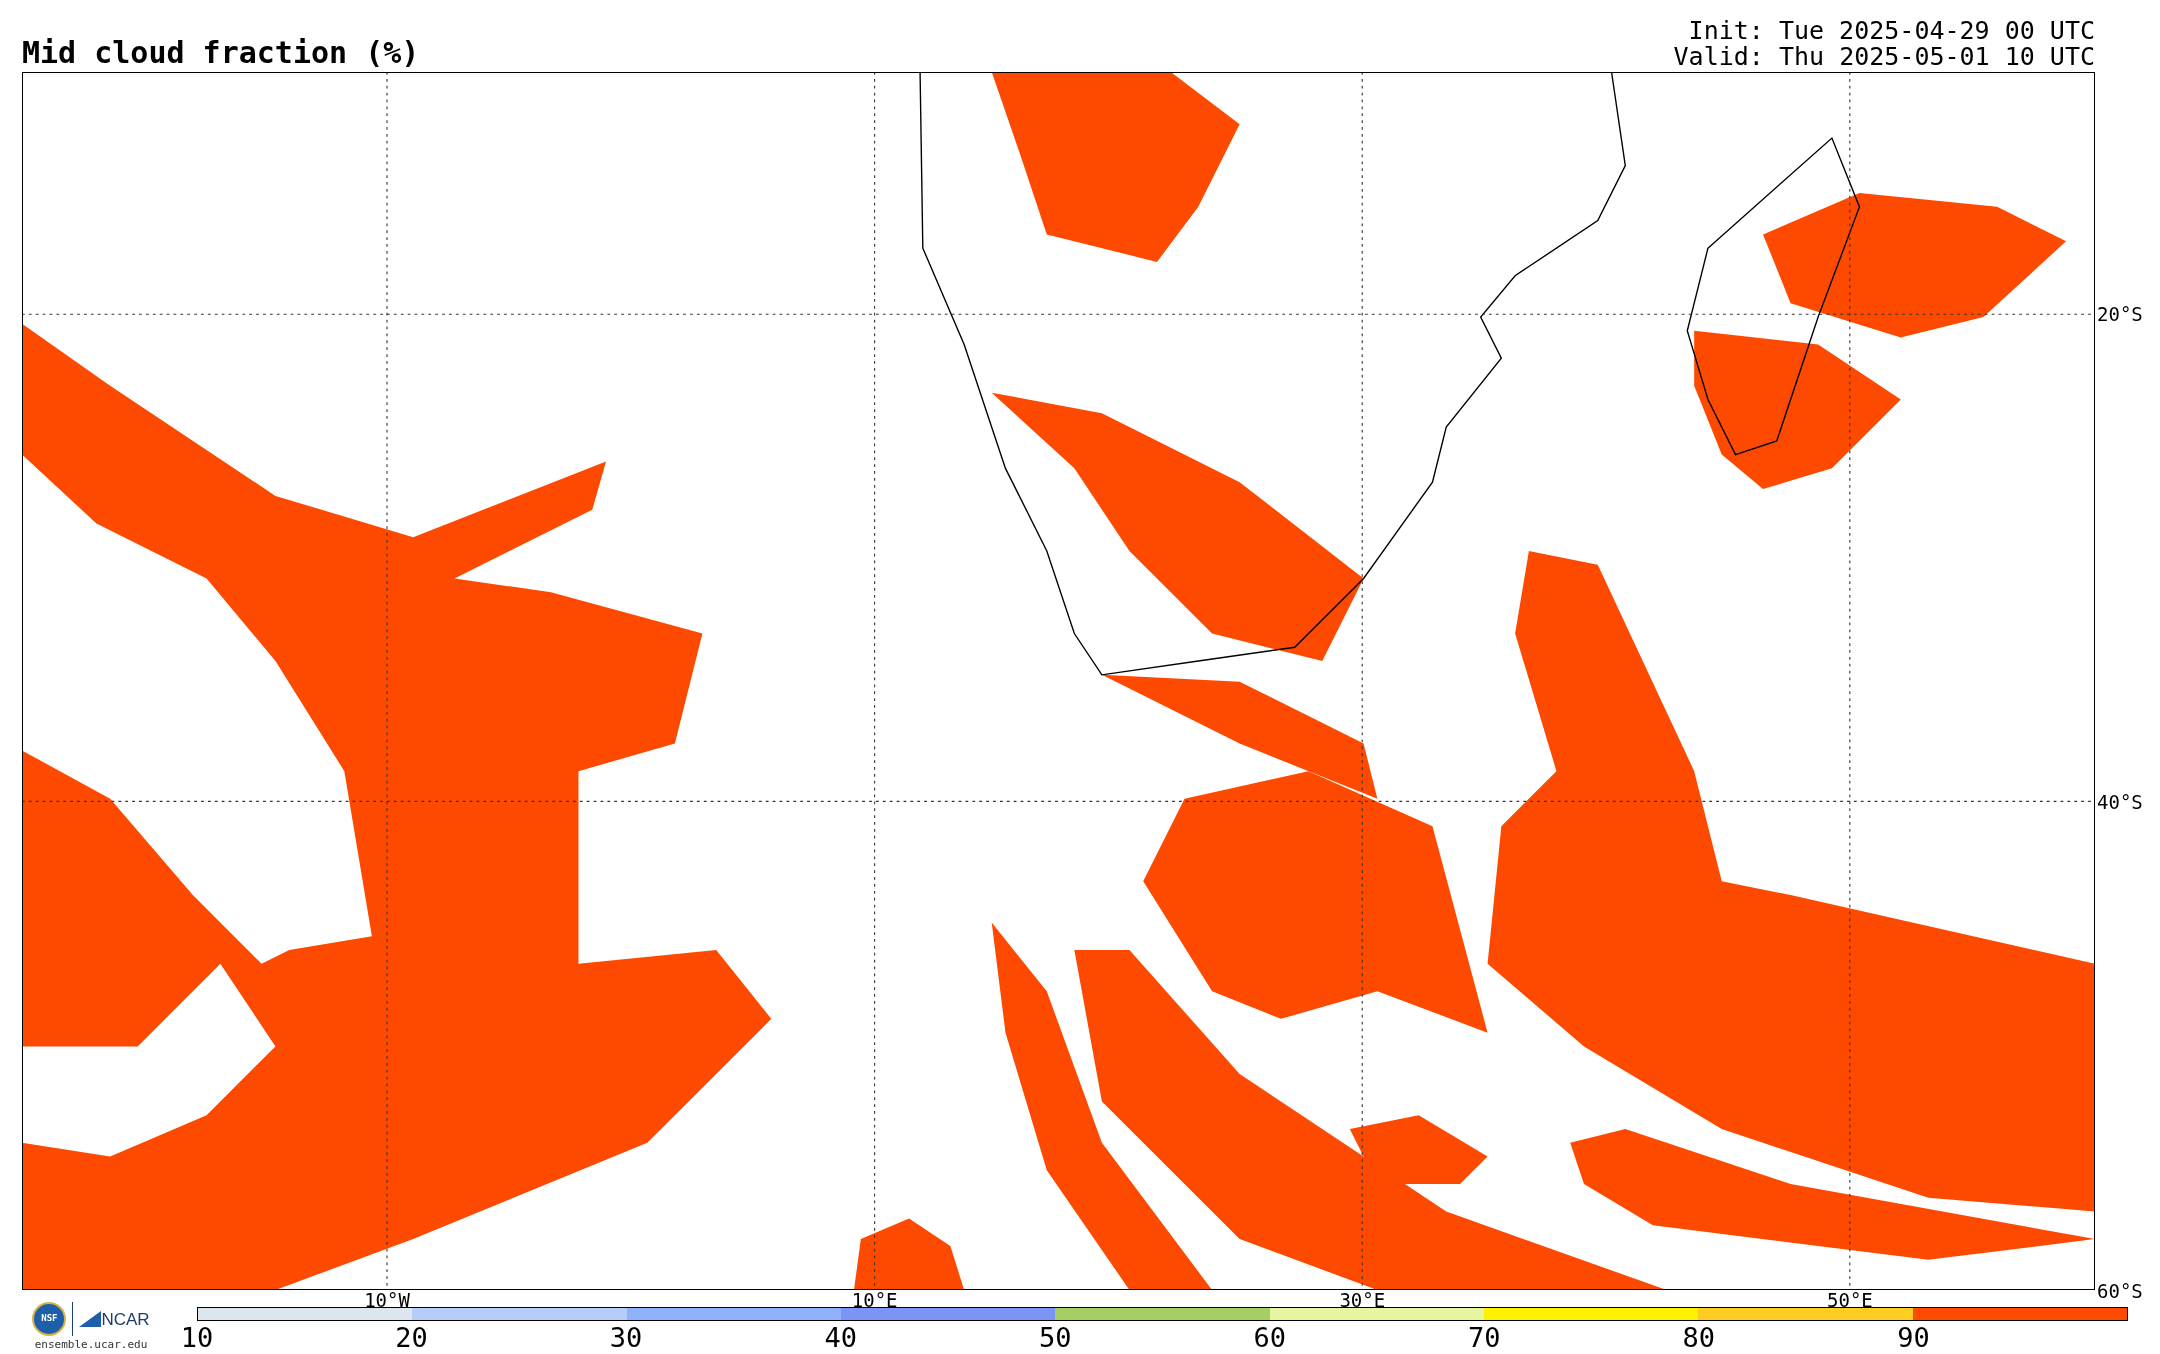 The height and width of the screenshot is (1354, 2160). I want to click on colorbar-tick-label: 80, so click(1699, 1337).